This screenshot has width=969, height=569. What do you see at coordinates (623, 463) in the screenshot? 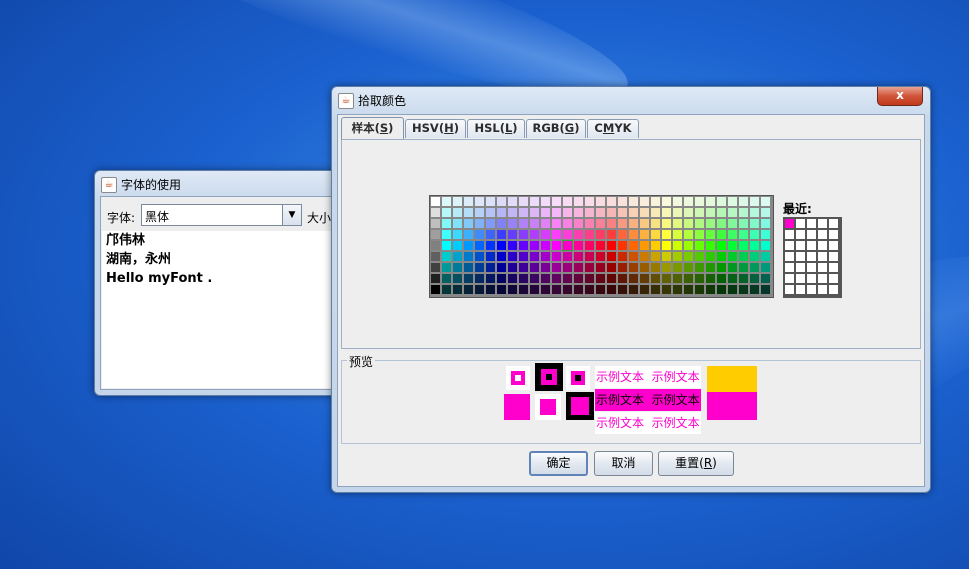
I see `cancel-button: 取消` at bounding box center [623, 463].